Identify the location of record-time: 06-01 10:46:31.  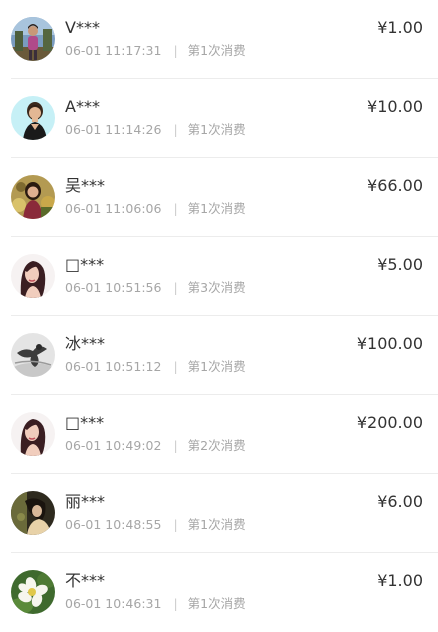
(113, 603).